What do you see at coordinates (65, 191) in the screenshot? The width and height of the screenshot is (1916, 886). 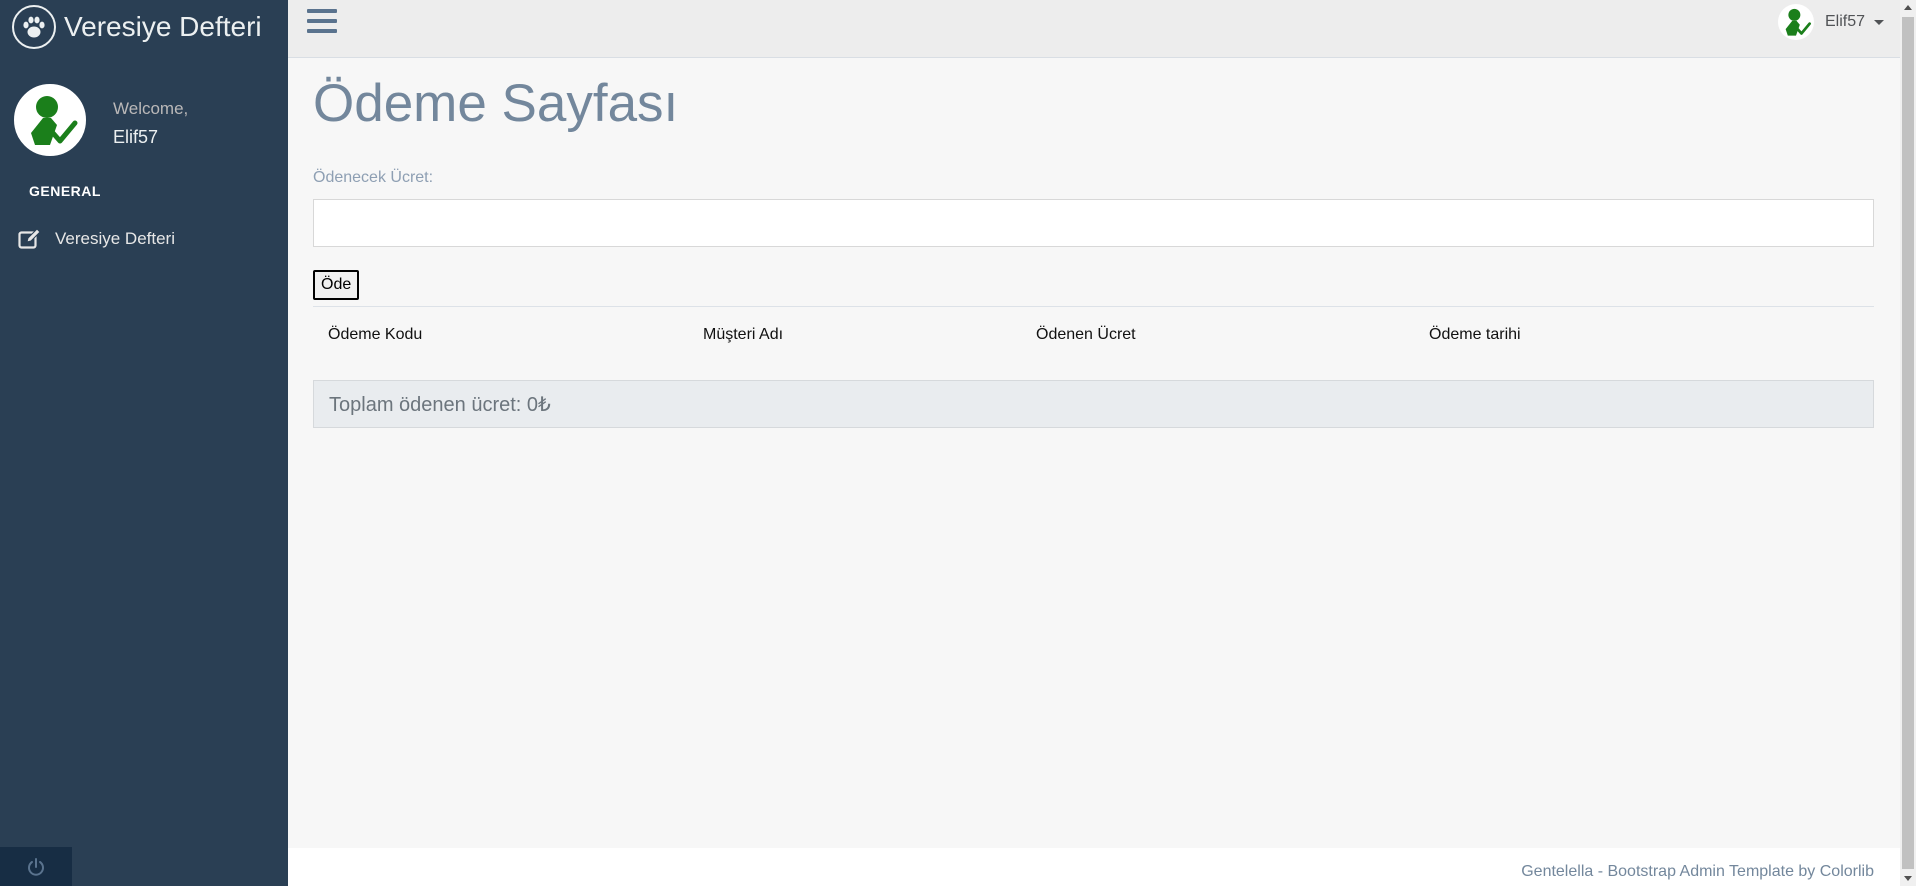 I see `menu-section-title: GENERAL` at bounding box center [65, 191].